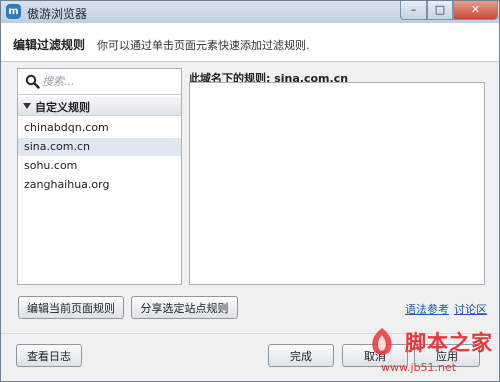 This screenshot has height=382, width=500. Describe the element at coordinates (413, 10) in the screenshot. I see `minimize-button: –` at that location.